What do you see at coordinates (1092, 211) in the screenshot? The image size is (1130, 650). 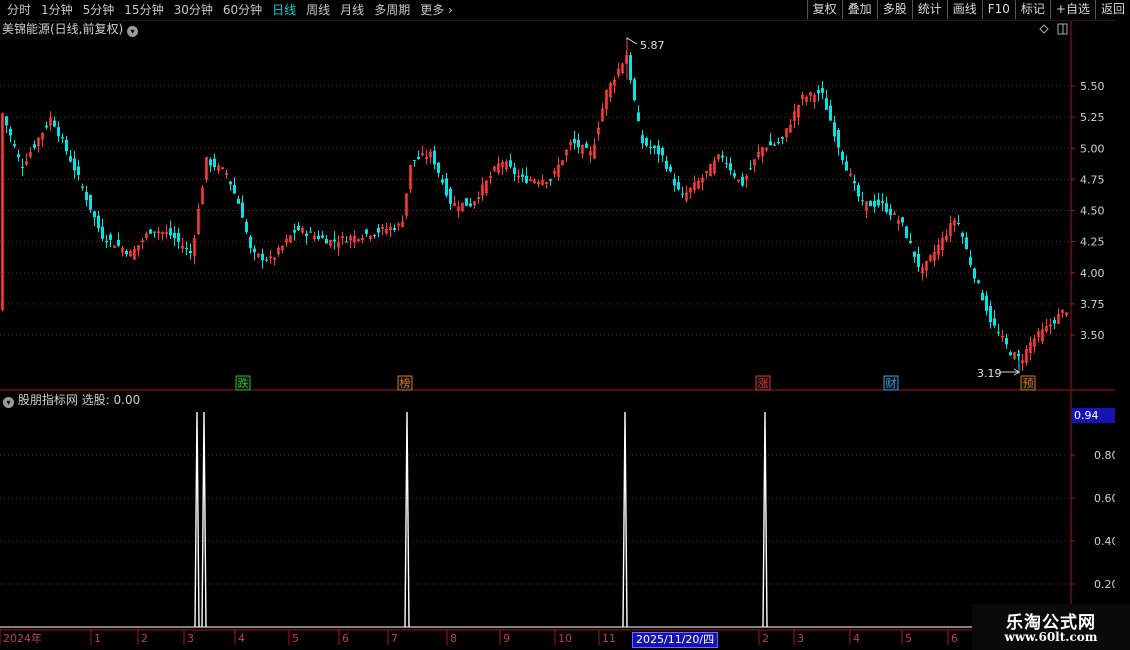 I see `price-tick-label: 4.50` at bounding box center [1092, 211].